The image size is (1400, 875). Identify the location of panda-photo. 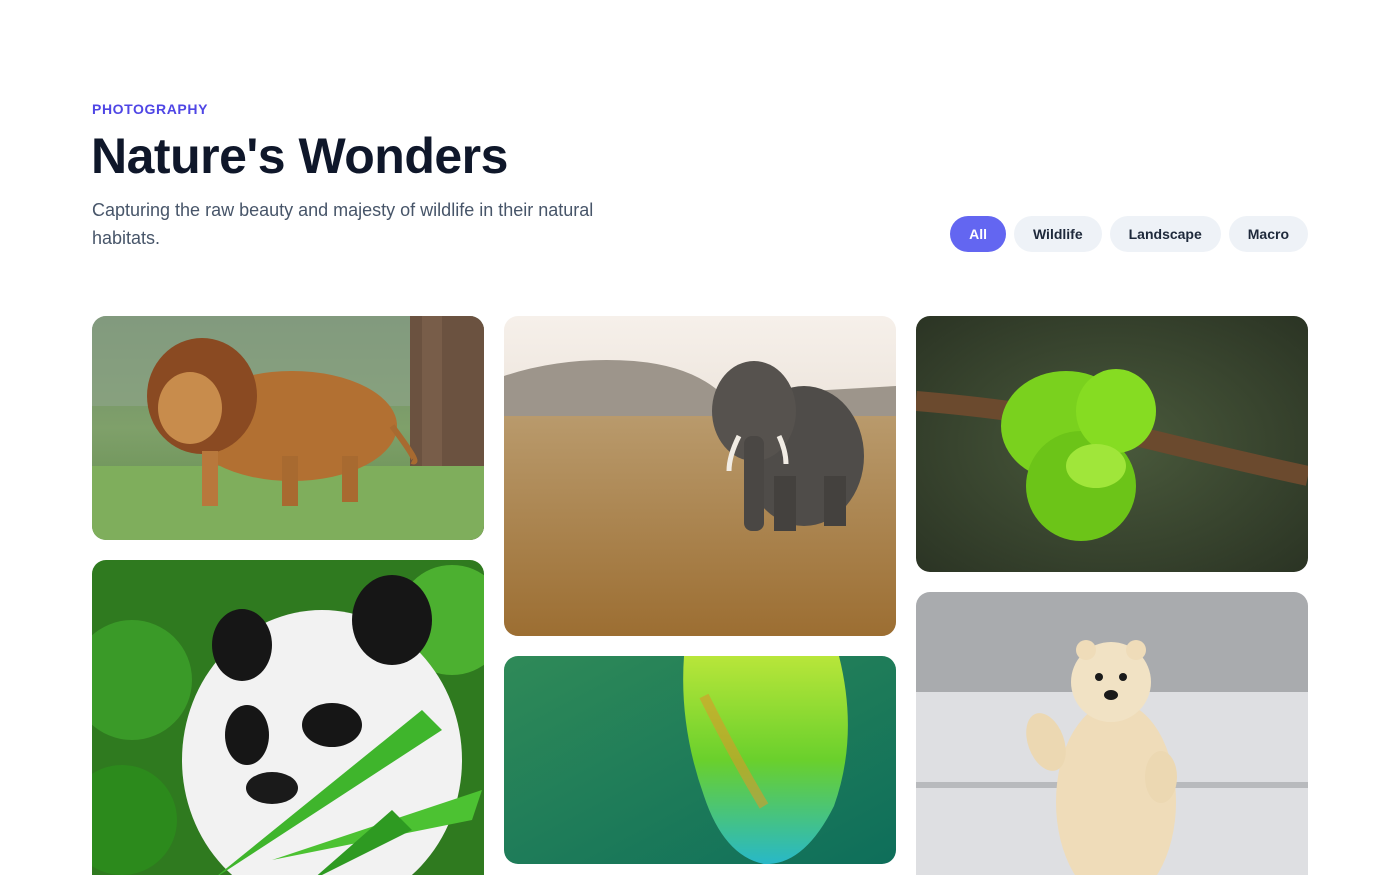
(288, 717).